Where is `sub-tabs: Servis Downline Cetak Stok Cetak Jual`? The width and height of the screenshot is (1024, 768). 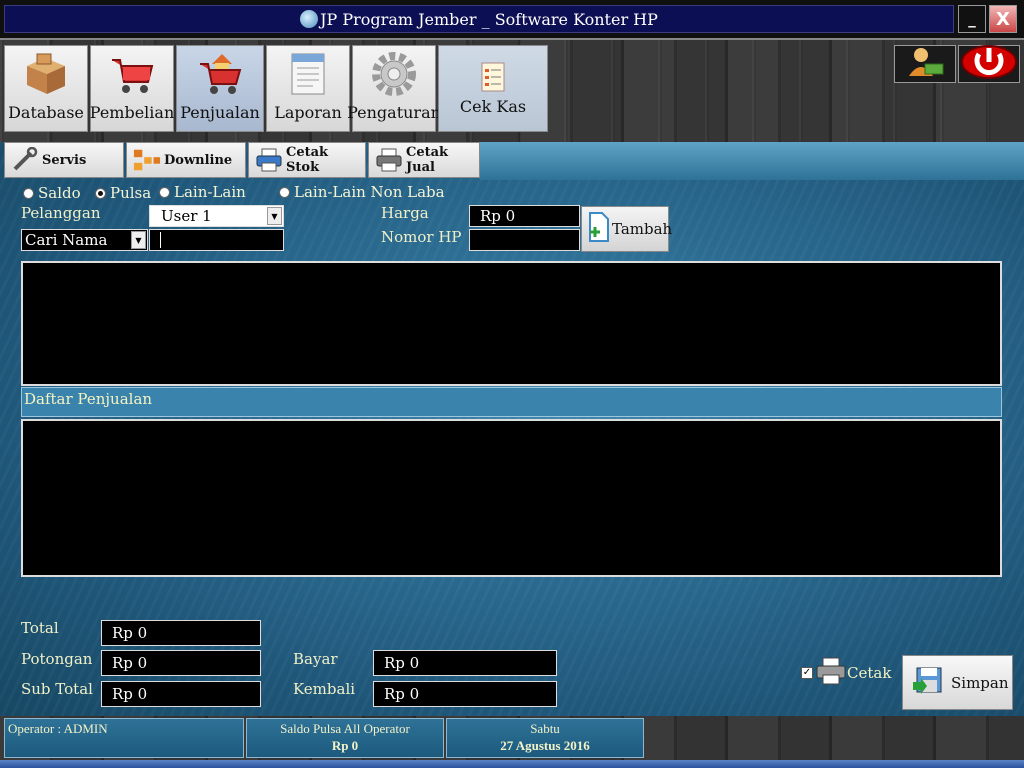
sub-tabs: Servis Downline Cetak Stok Cetak Jual is located at coordinates (242, 161).